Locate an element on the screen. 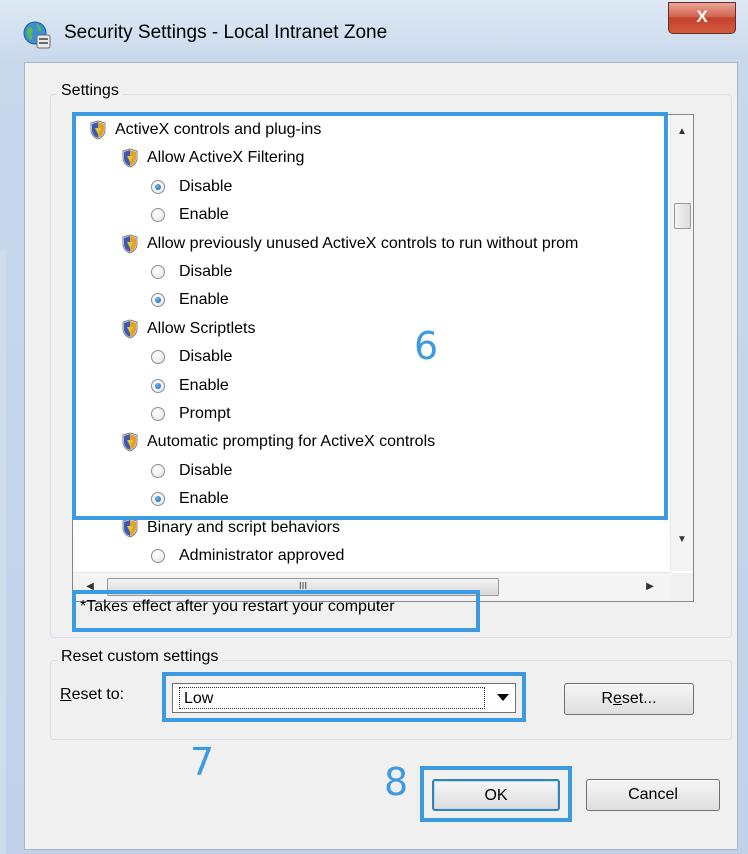 This screenshot has width=748, height=854. cancel-button: Cancel is located at coordinates (653, 795).